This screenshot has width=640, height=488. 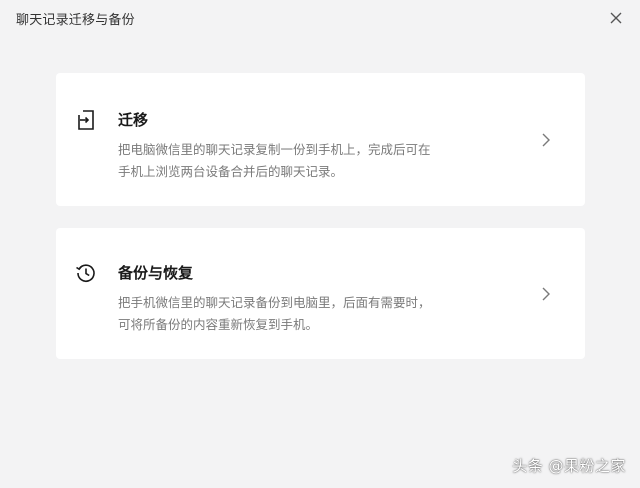 I want to click on migrate-title: 迁移, so click(x=133, y=120).